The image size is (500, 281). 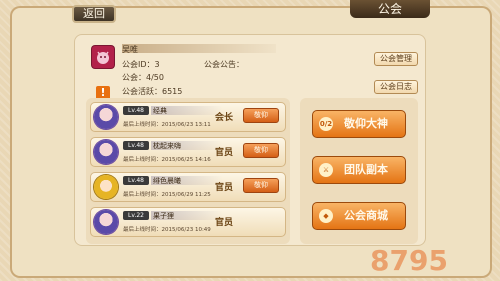 I want to click on member-row: Lv.22 果子狸 最后上线时间：2015/06/23 10:49 官员, so click(x=188, y=222).